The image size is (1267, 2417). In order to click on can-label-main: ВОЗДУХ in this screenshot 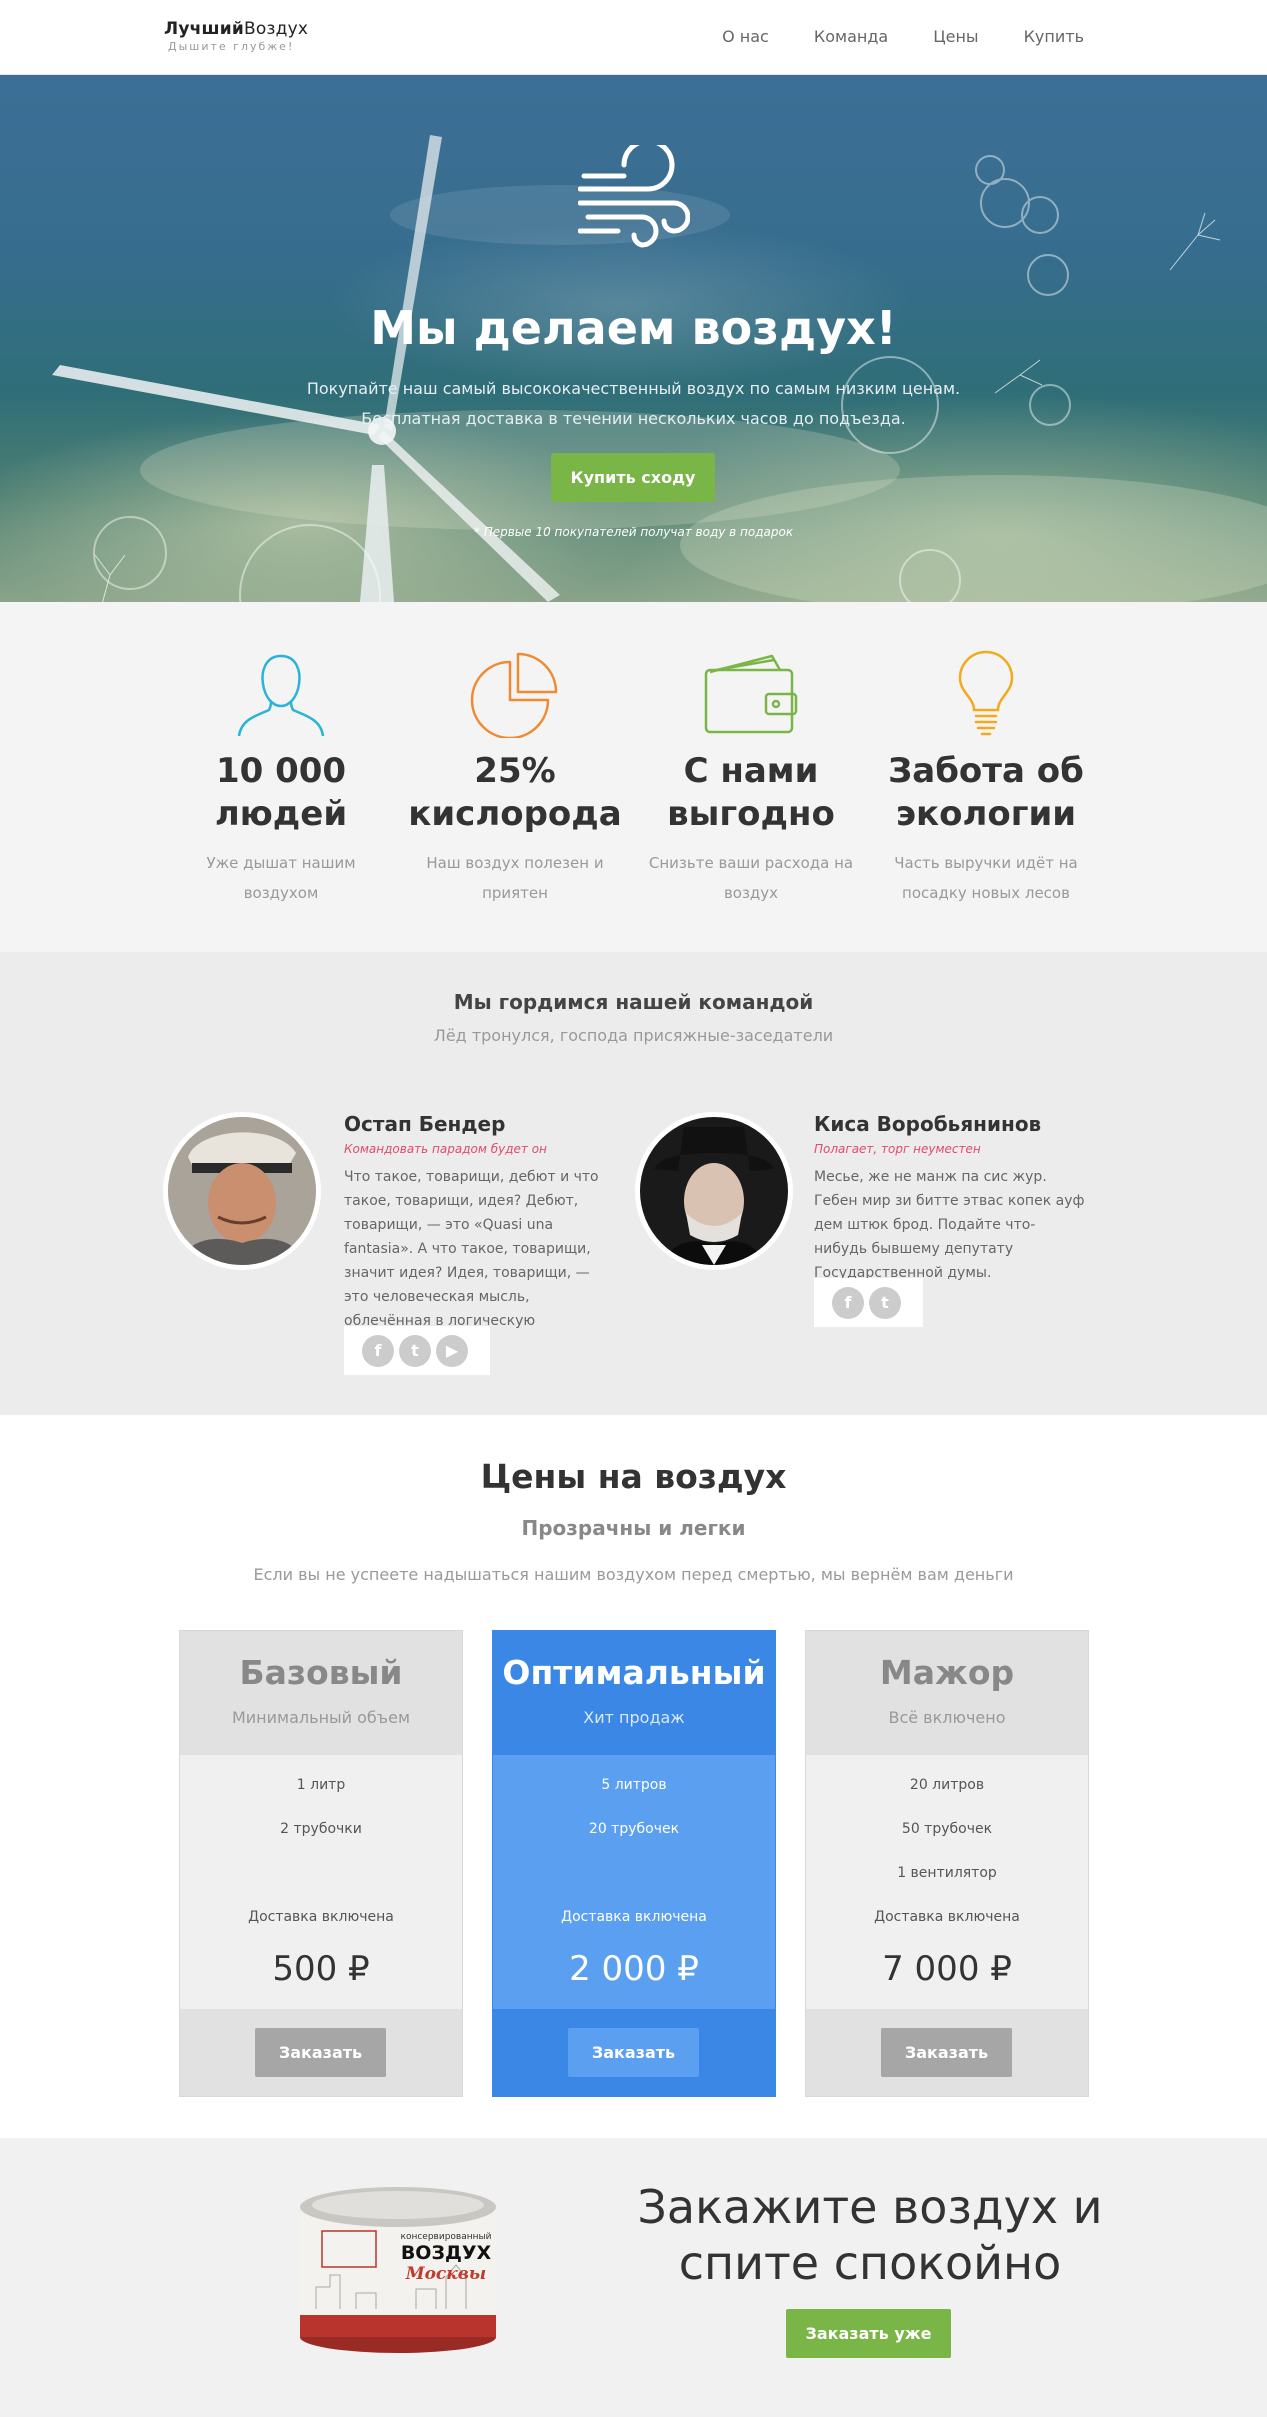, I will do `click(446, 2253)`.